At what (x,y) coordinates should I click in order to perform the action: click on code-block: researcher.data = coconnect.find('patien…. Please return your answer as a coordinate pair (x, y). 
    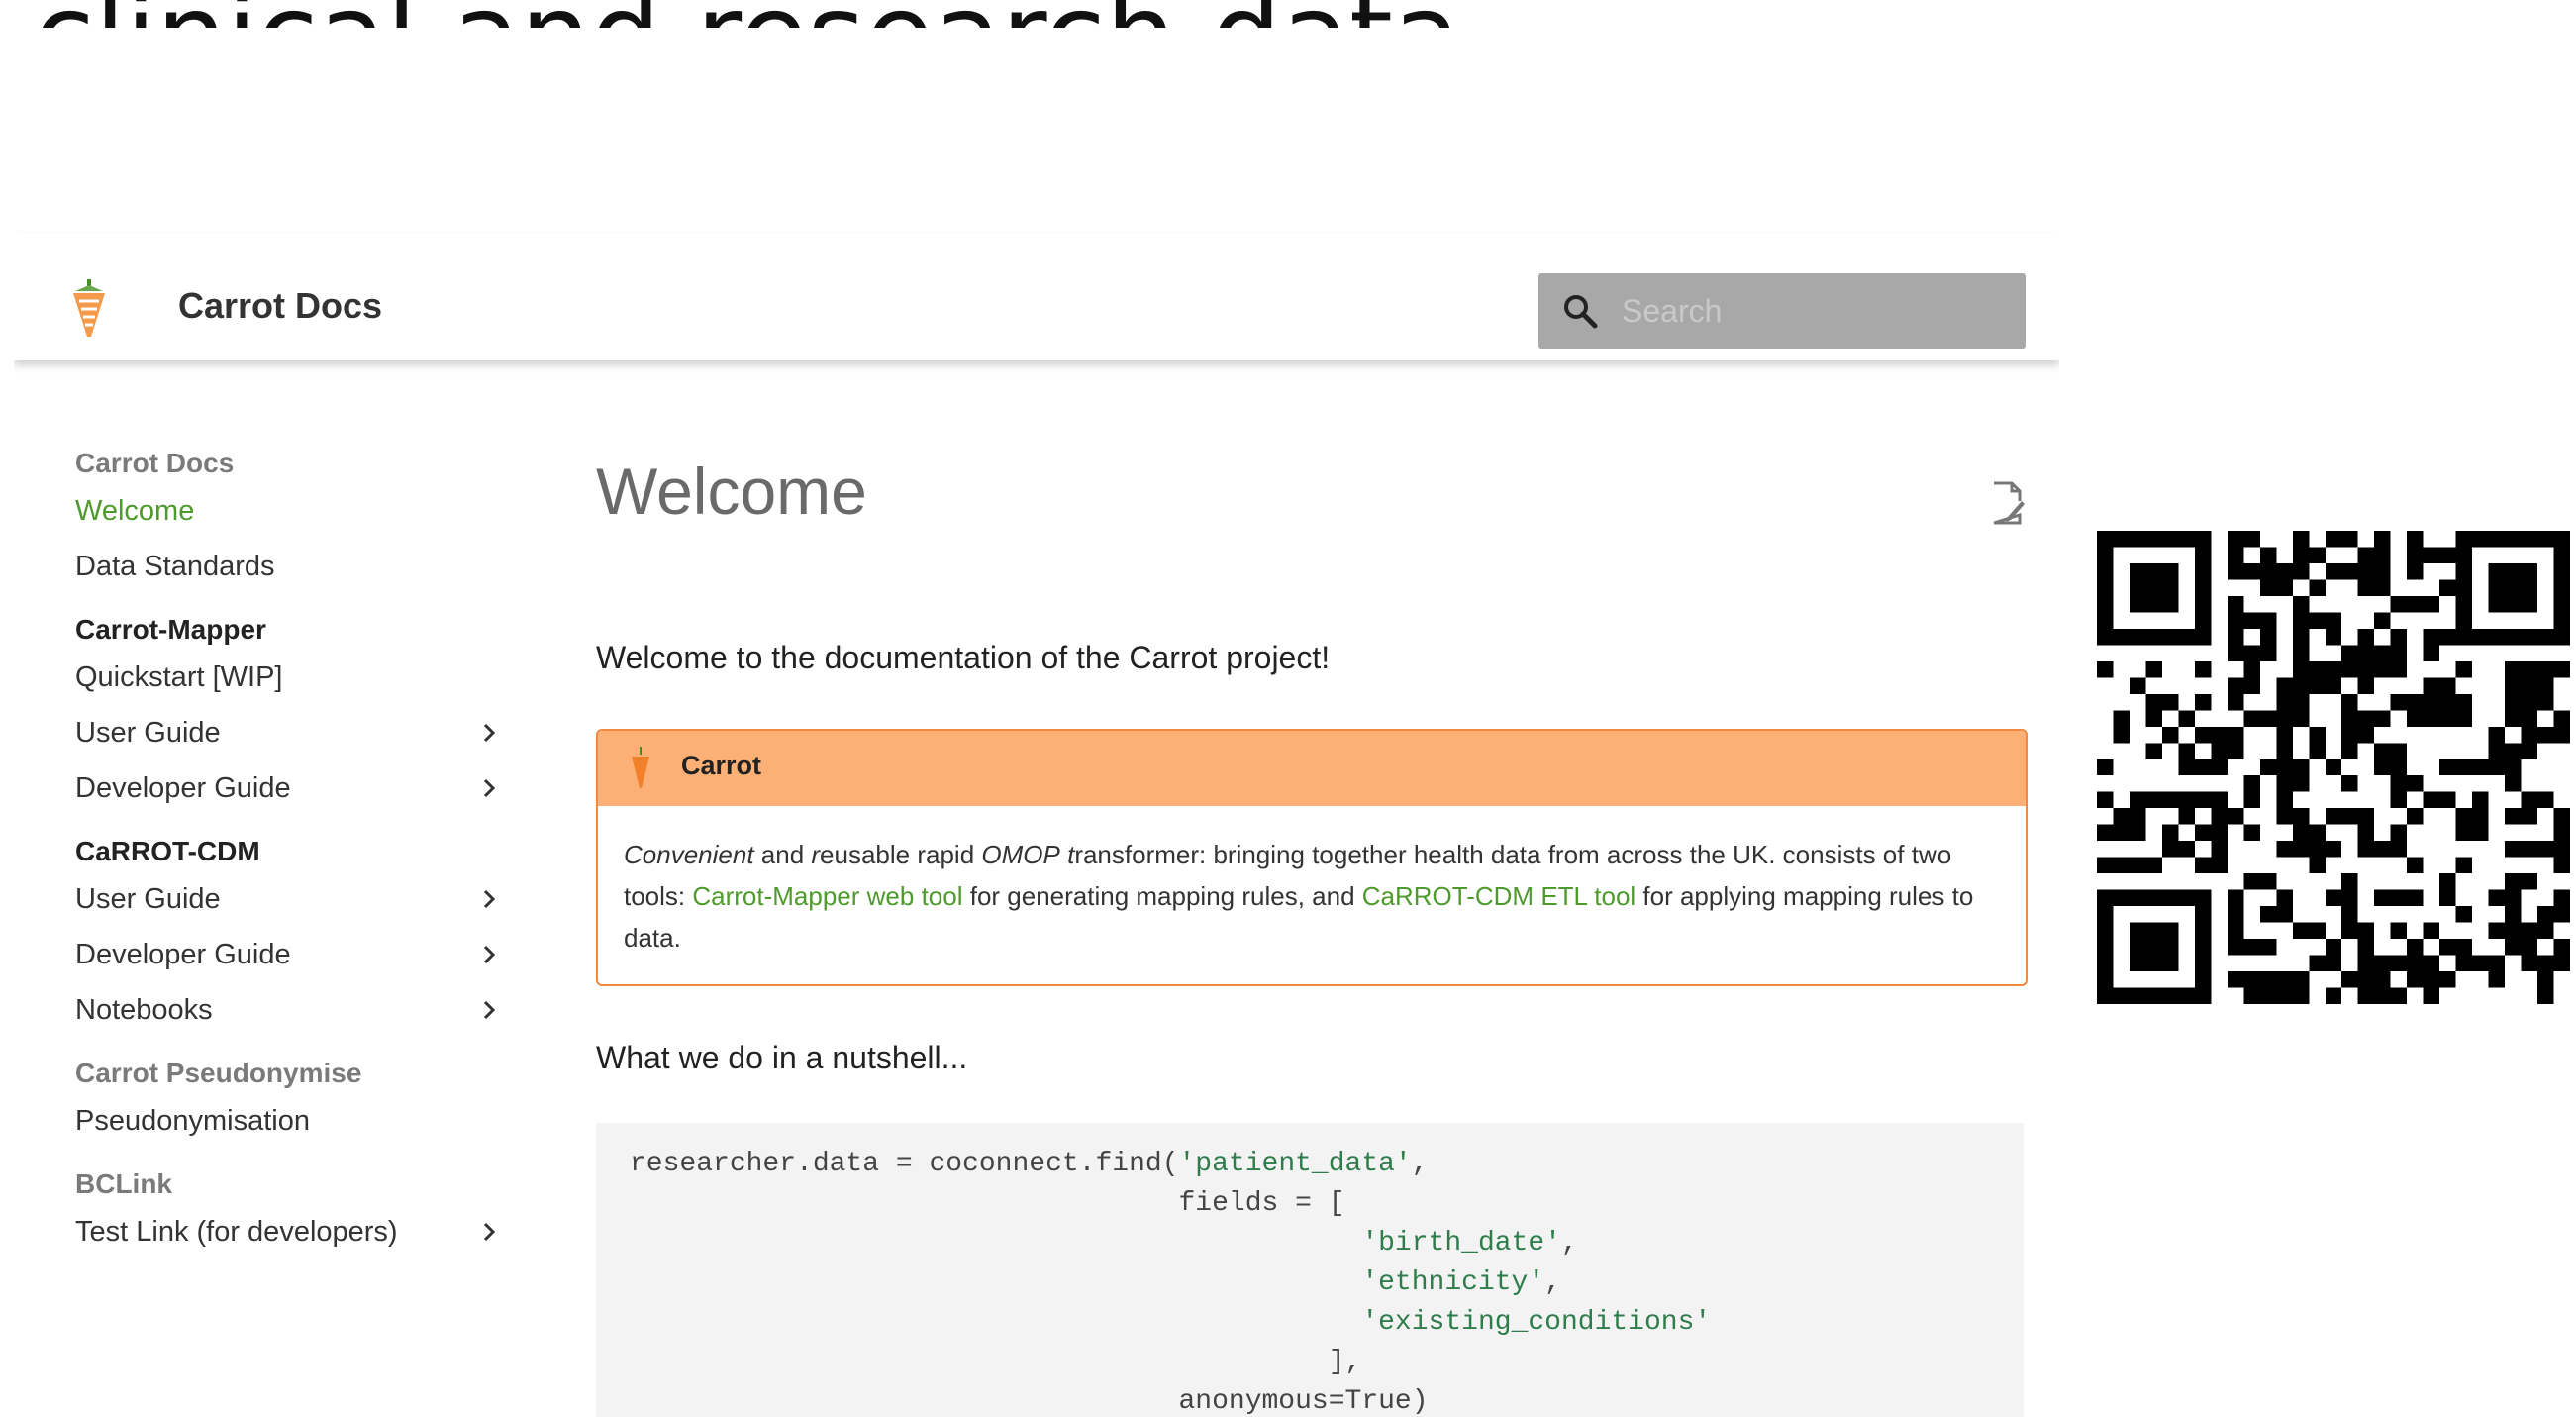
    Looking at the image, I should click on (1310, 1270).